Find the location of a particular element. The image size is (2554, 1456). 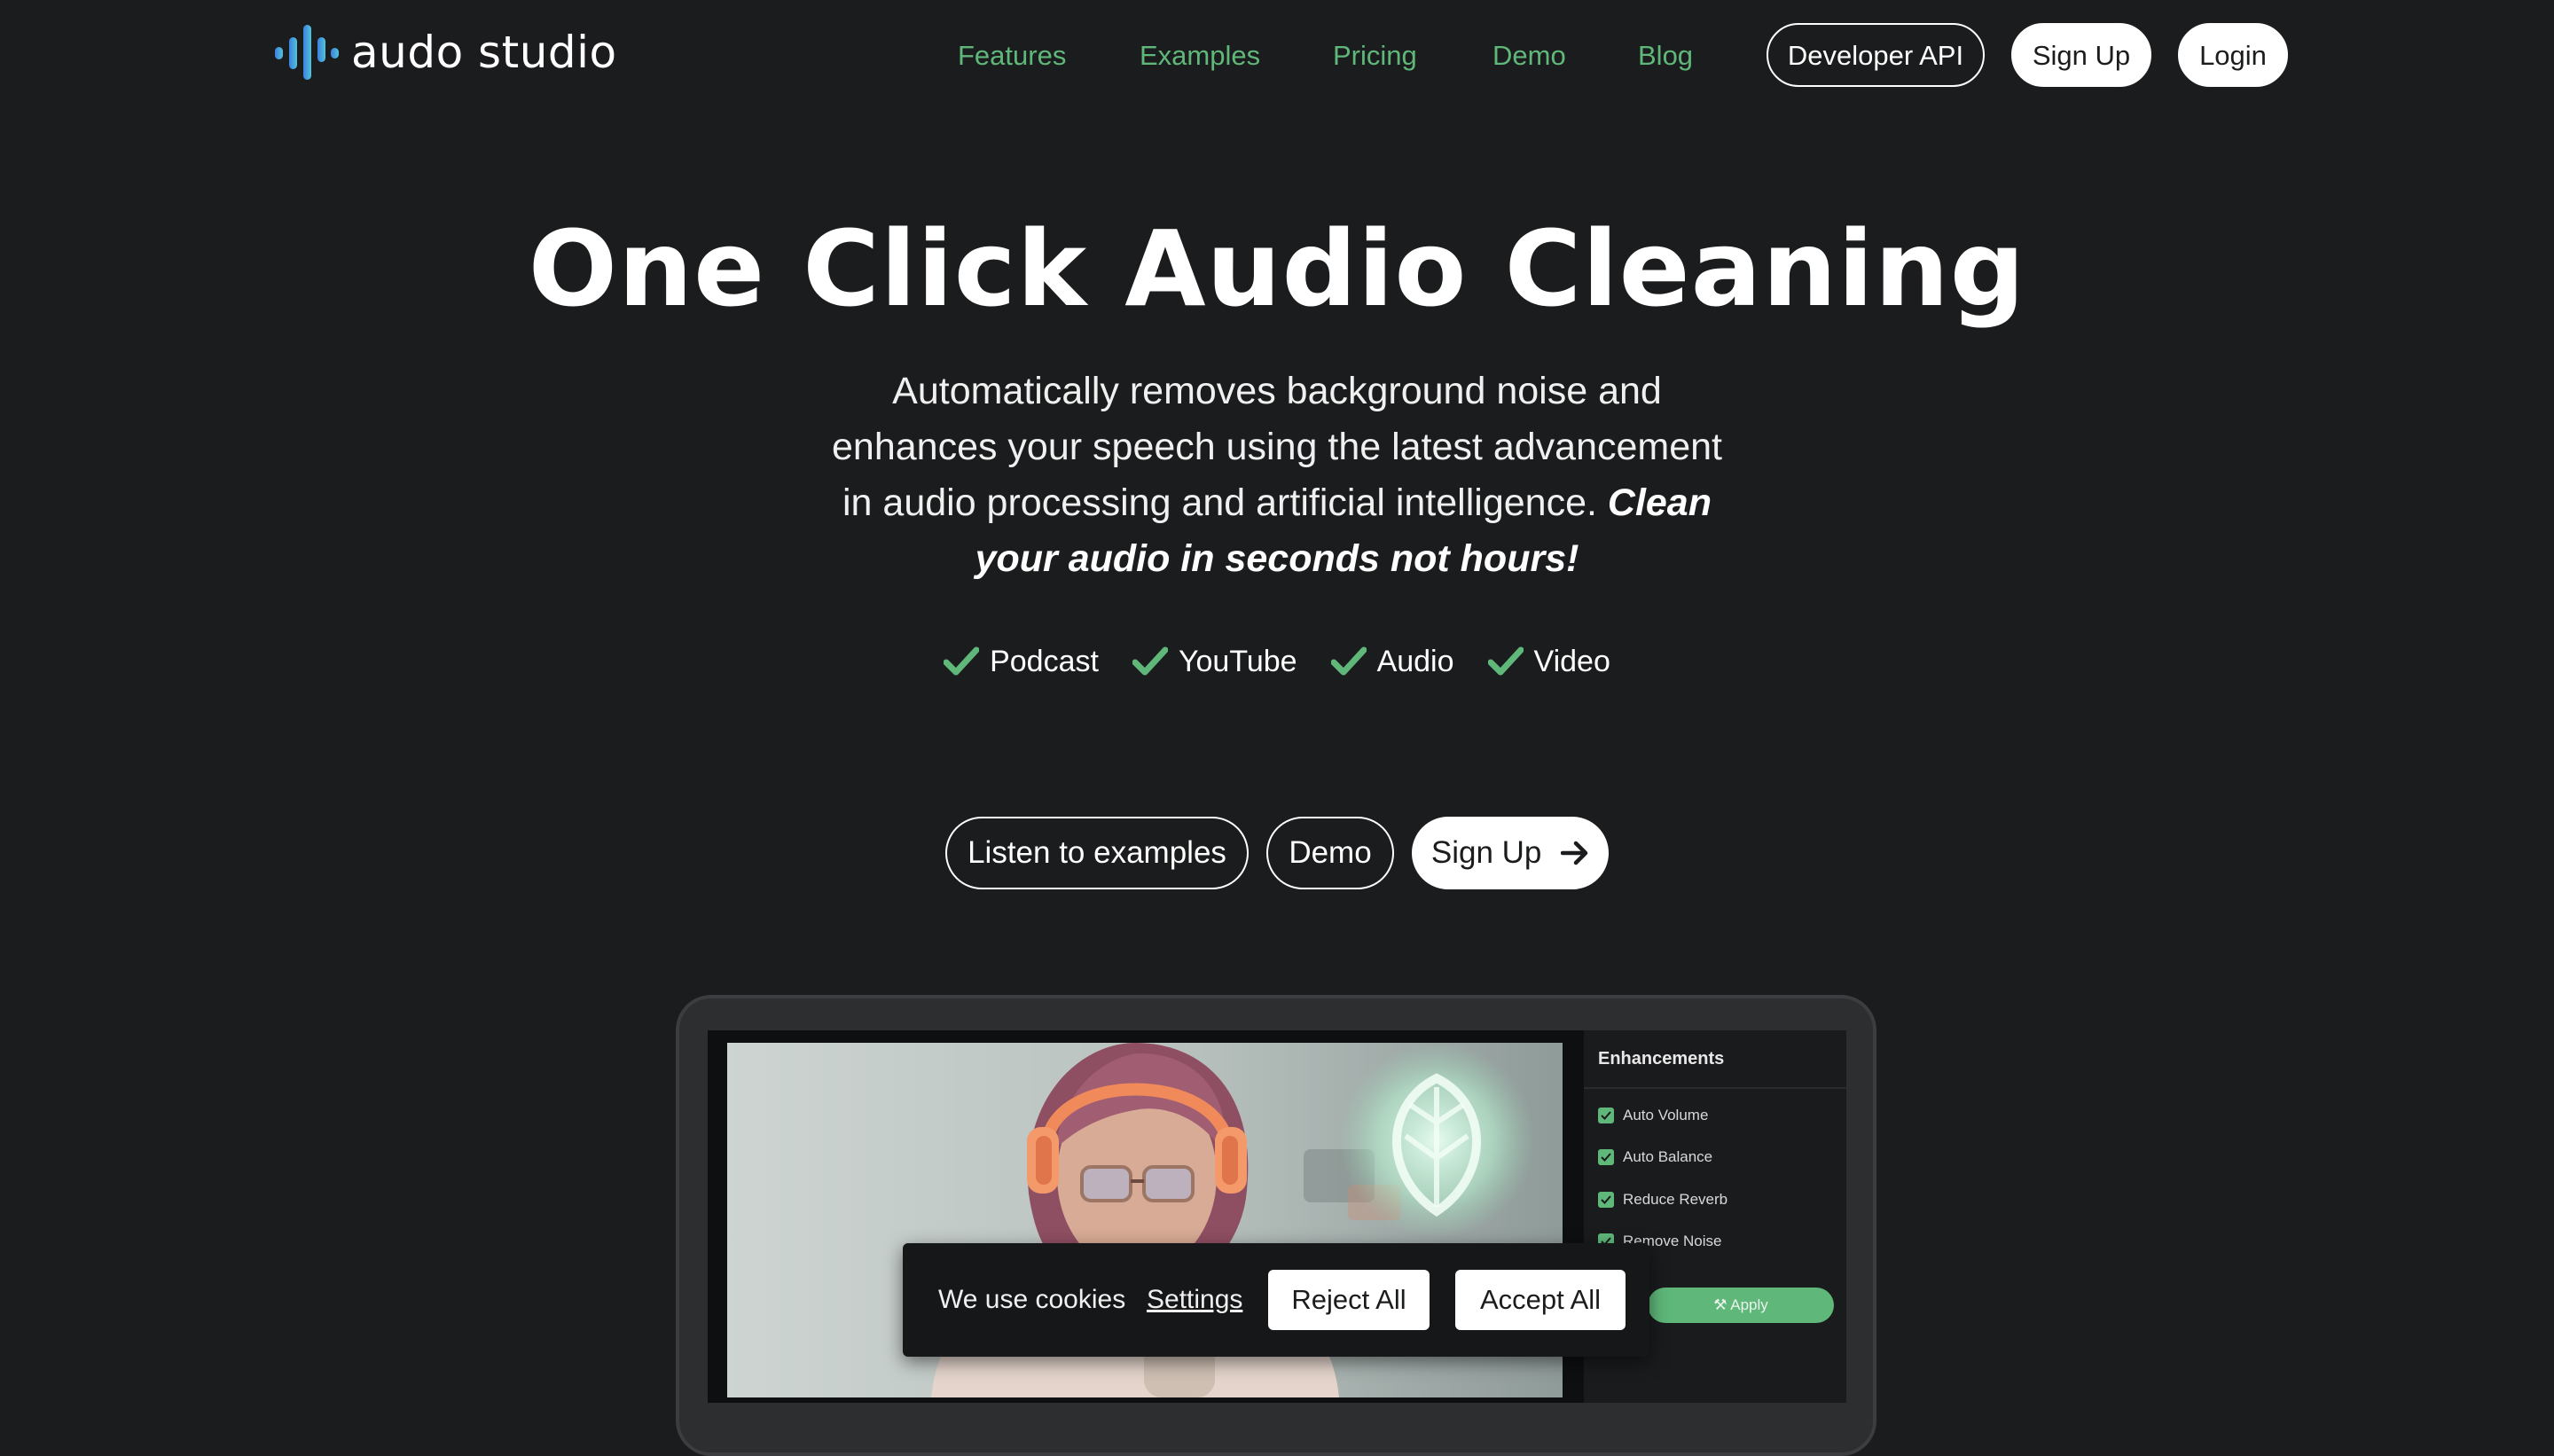

enhancements-title: Enhancements is located at coordinates (1661, 1059).